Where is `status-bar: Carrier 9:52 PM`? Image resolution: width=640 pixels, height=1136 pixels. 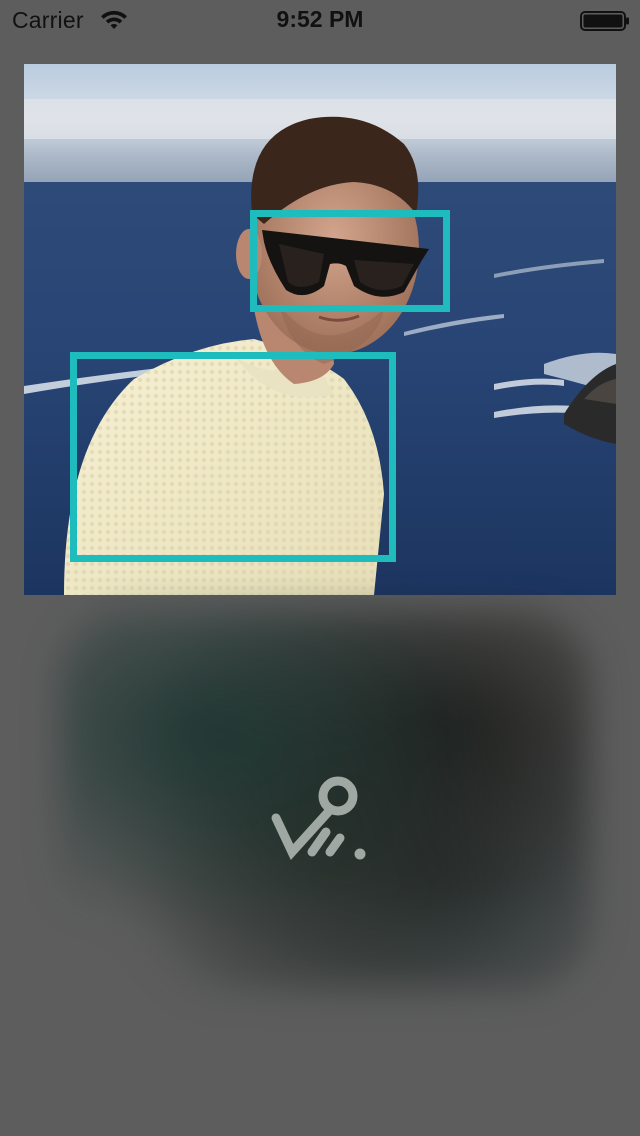 status-bar: Carrier 9:52 PM is located at coordinates (320, 20).